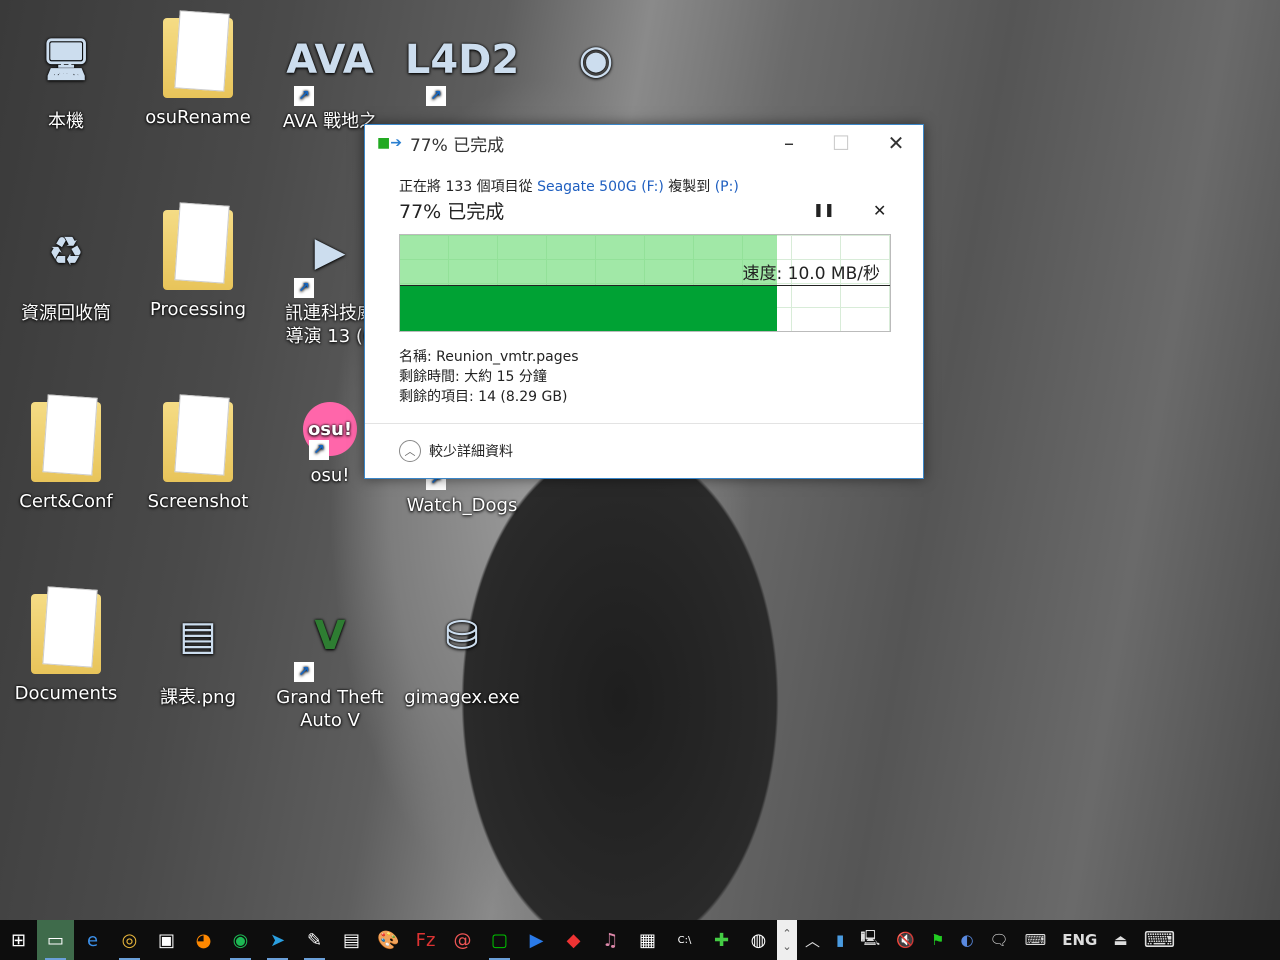  Describe the element at coordinates (596, 59) in the screenshot. I see `app-icon: ◉` at that location.